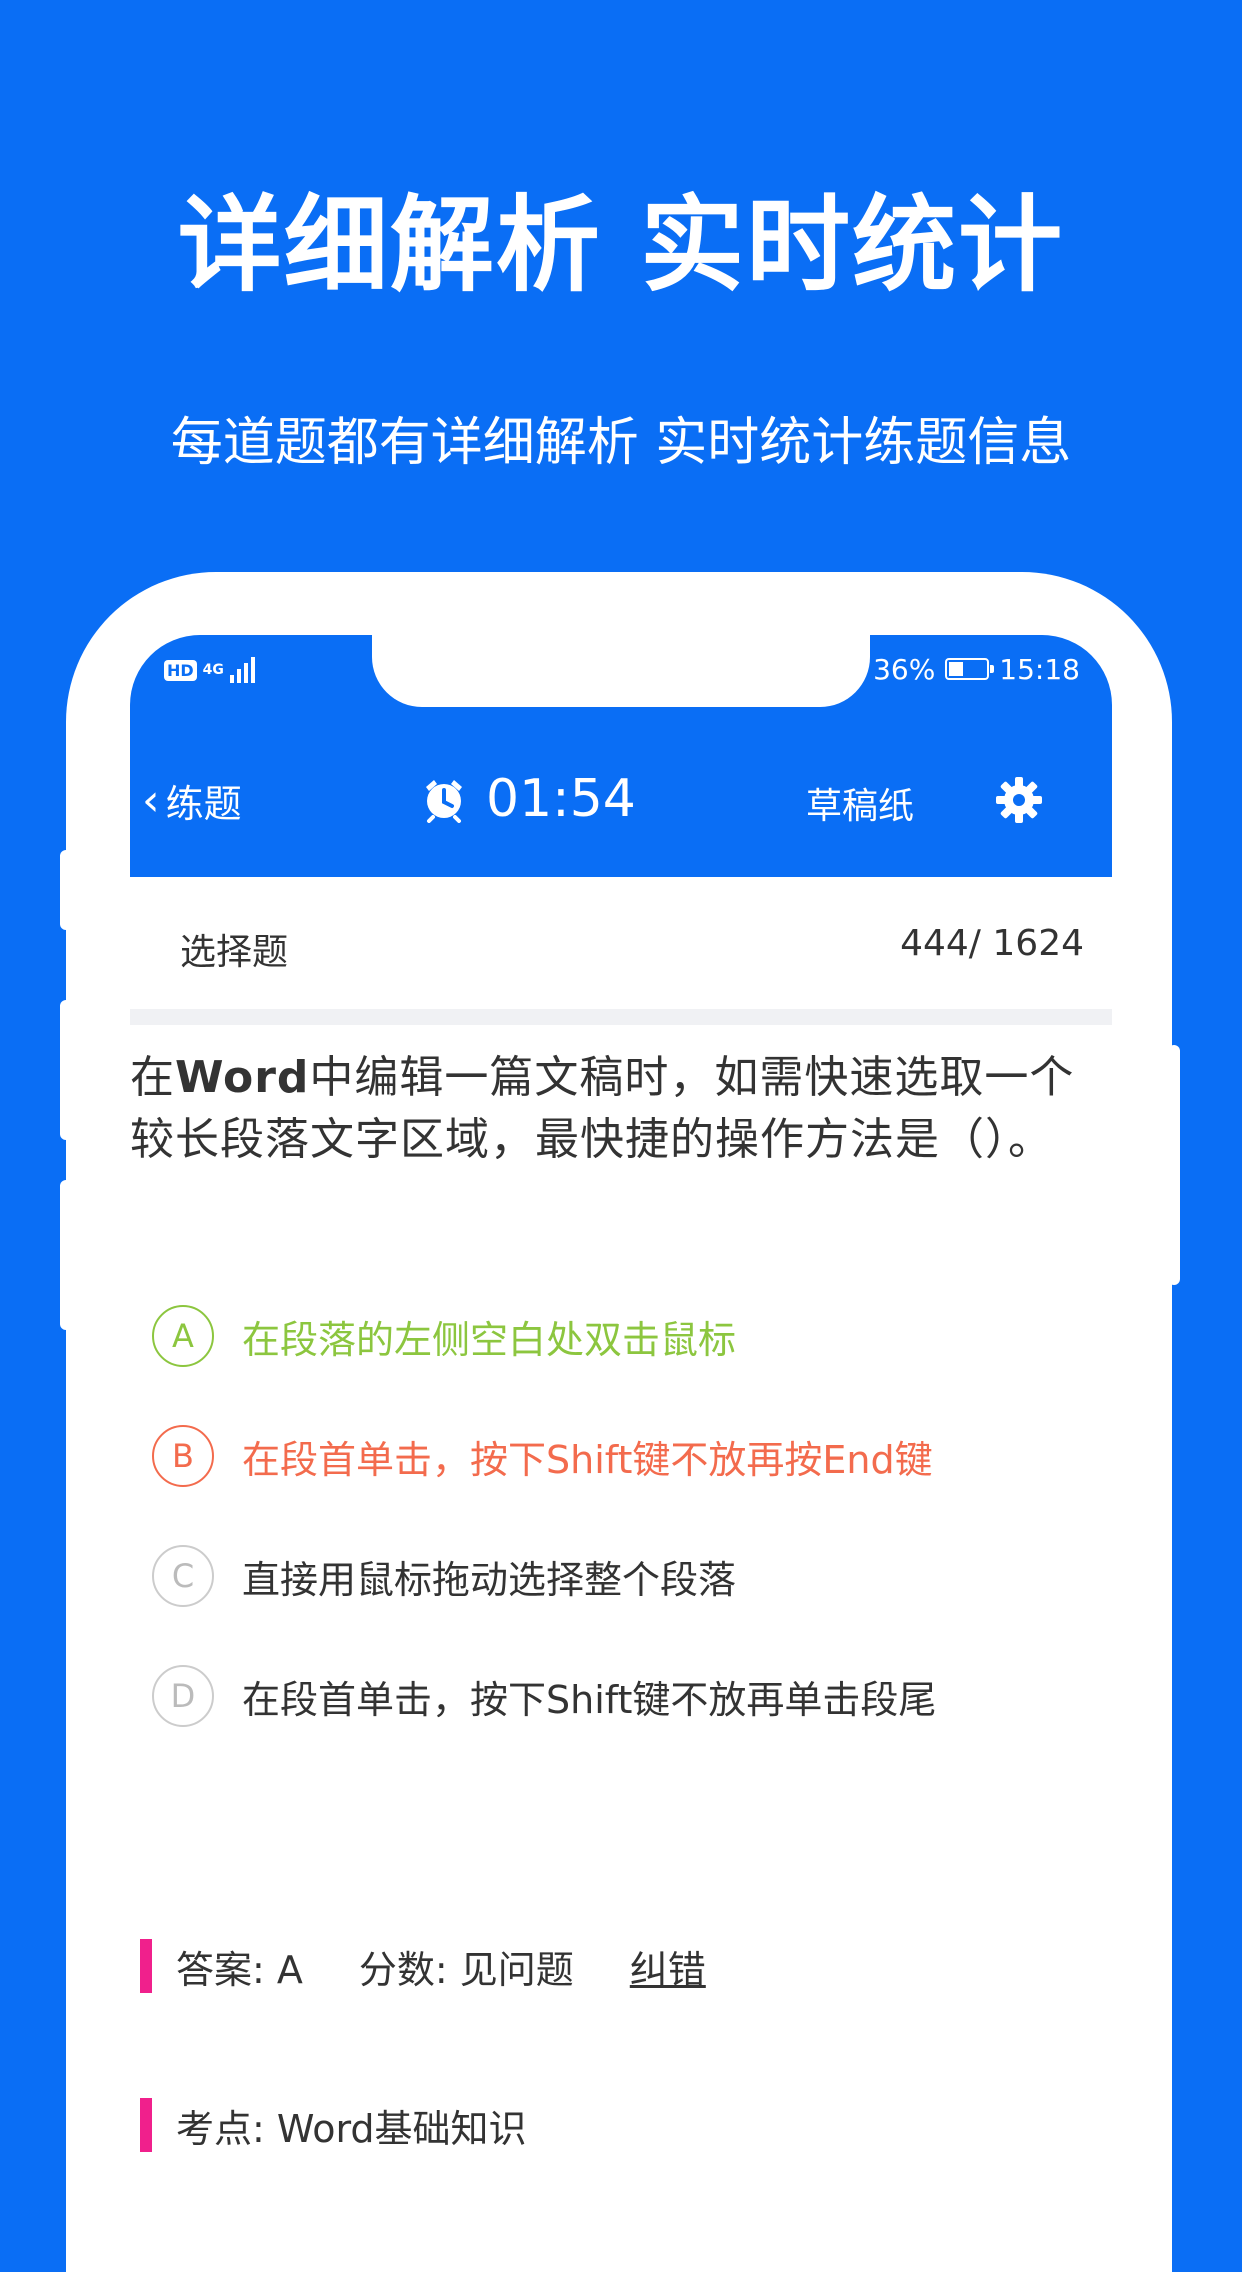  I want to click on report-error-link: 纠错, so click(668, 1966).